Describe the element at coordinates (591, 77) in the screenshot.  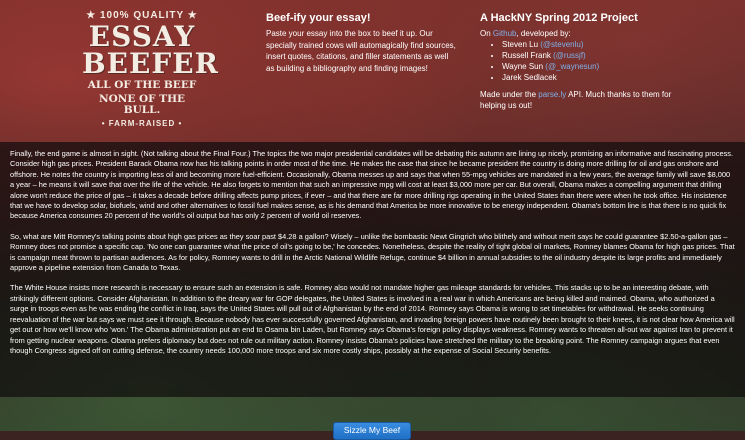
I see `developer-item: Jarek Sedlacek` at that location.